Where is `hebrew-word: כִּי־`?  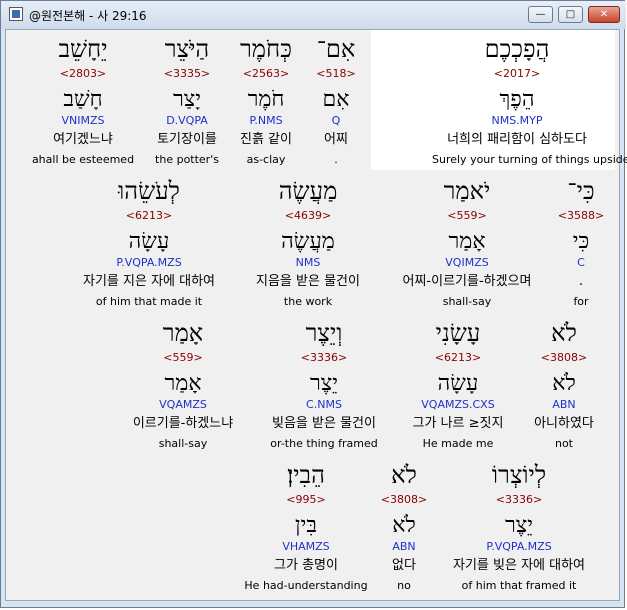
hebrew-word: כִּי־ is located at coordinates (581, 191).